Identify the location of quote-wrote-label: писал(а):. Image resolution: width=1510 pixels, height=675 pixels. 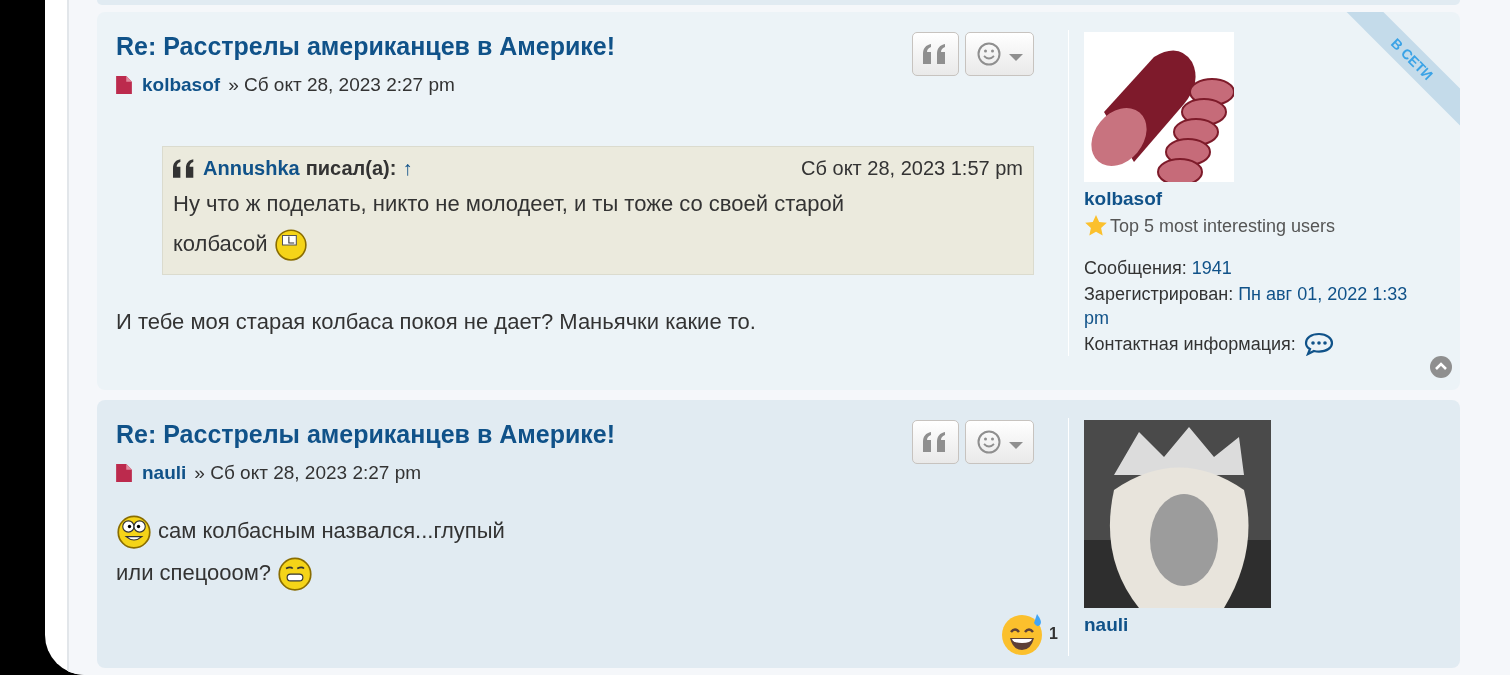
(351, 168).